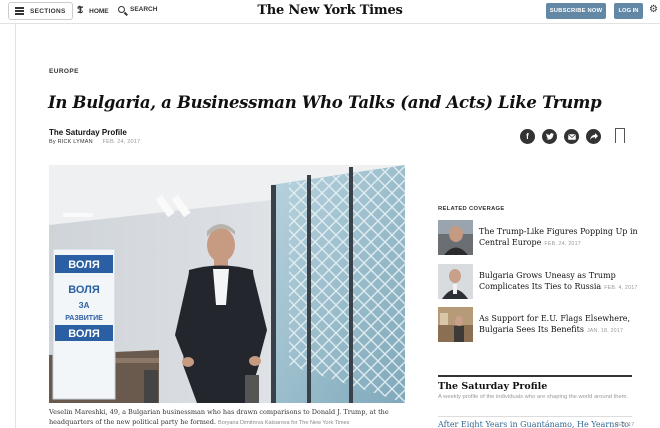 The height and width of the screenshot is (428, 660). What do you see at coordinates (547, 275) in the screenshot?
I see `related-headline-line1: Bulgaria Grows Uneasy as Trump` at bounding box center [547, 275].